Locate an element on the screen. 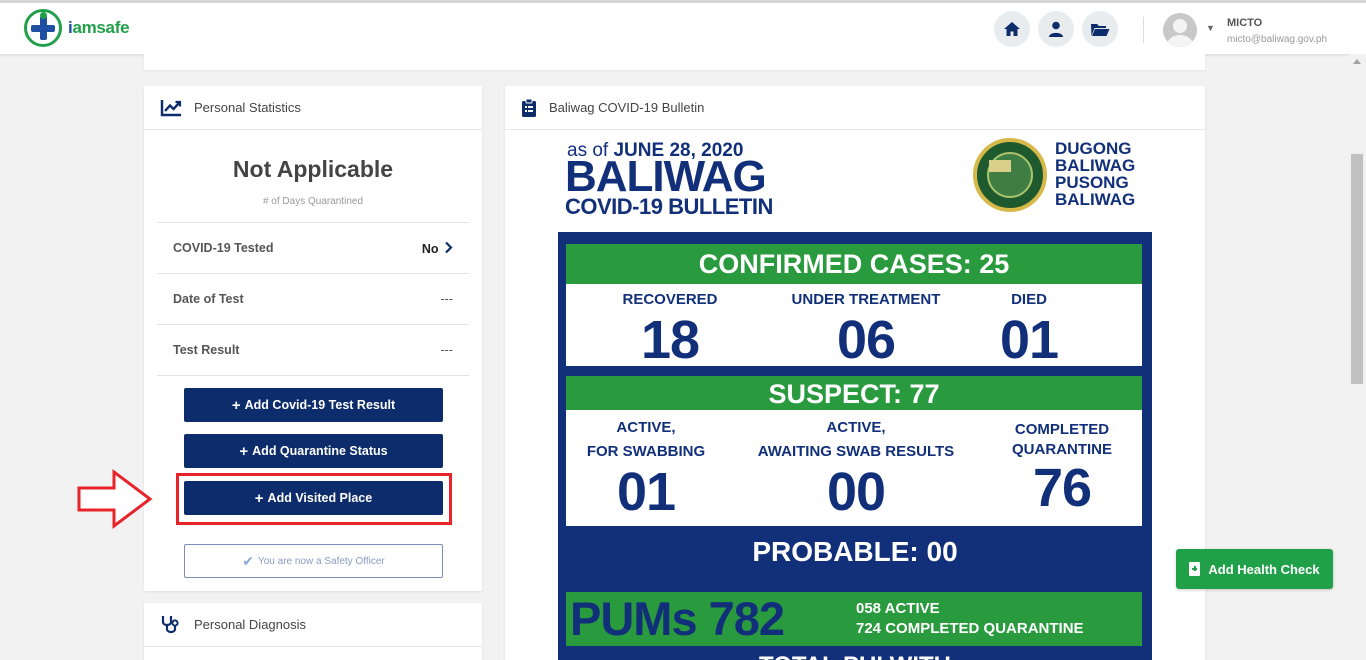 The image size is (1366, 660). row-label: COVID-19 Tested is located at coordinates (223, 248).